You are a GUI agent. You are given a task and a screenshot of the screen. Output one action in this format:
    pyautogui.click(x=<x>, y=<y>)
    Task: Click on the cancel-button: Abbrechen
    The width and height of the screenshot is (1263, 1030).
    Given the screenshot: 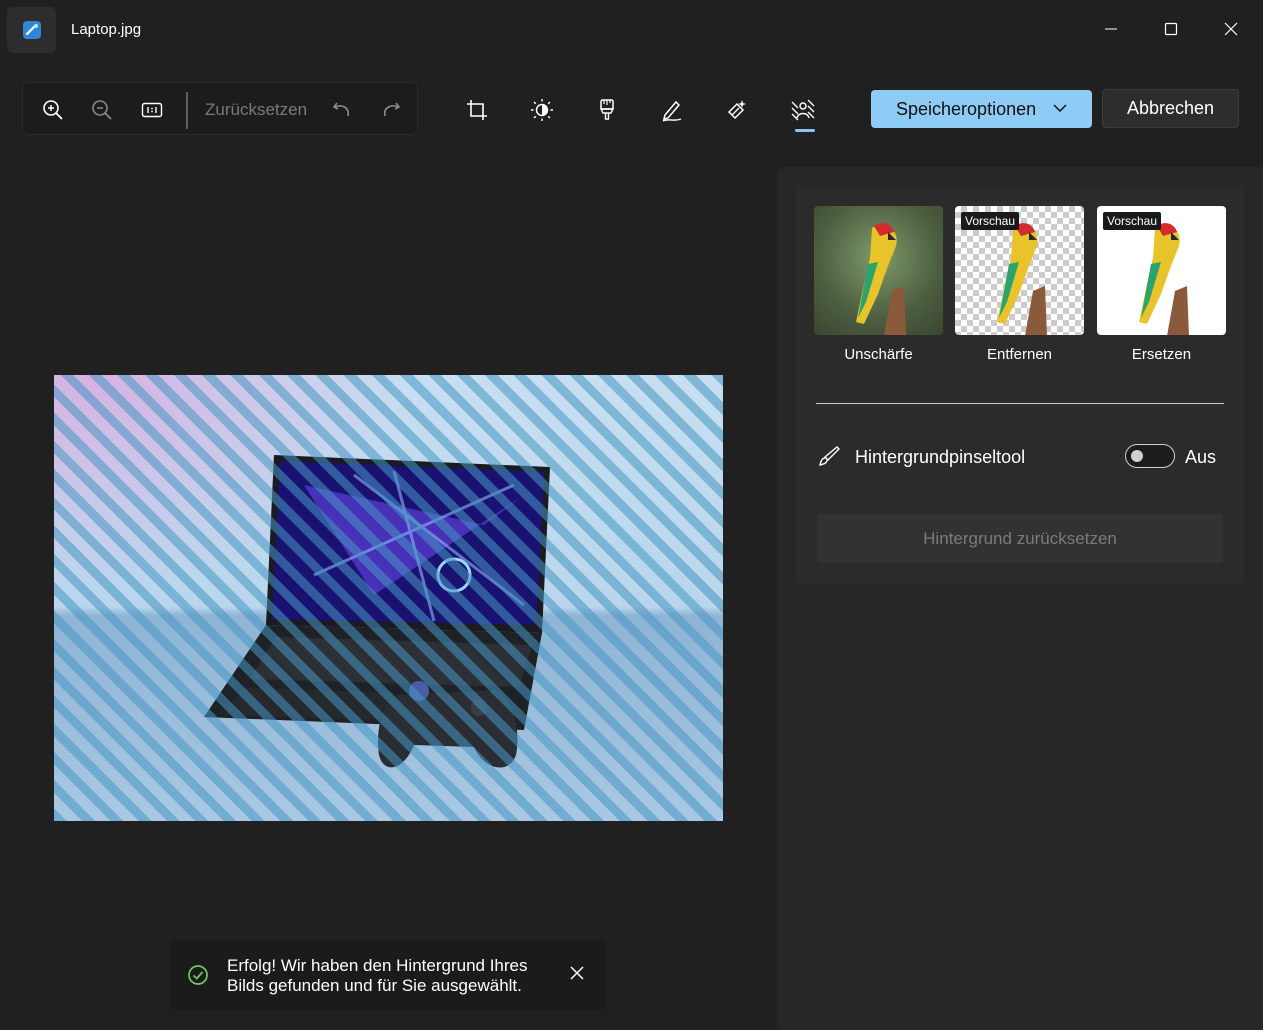 What is the action you would take?
    pyautogui.click(x=1170, y=108)
    